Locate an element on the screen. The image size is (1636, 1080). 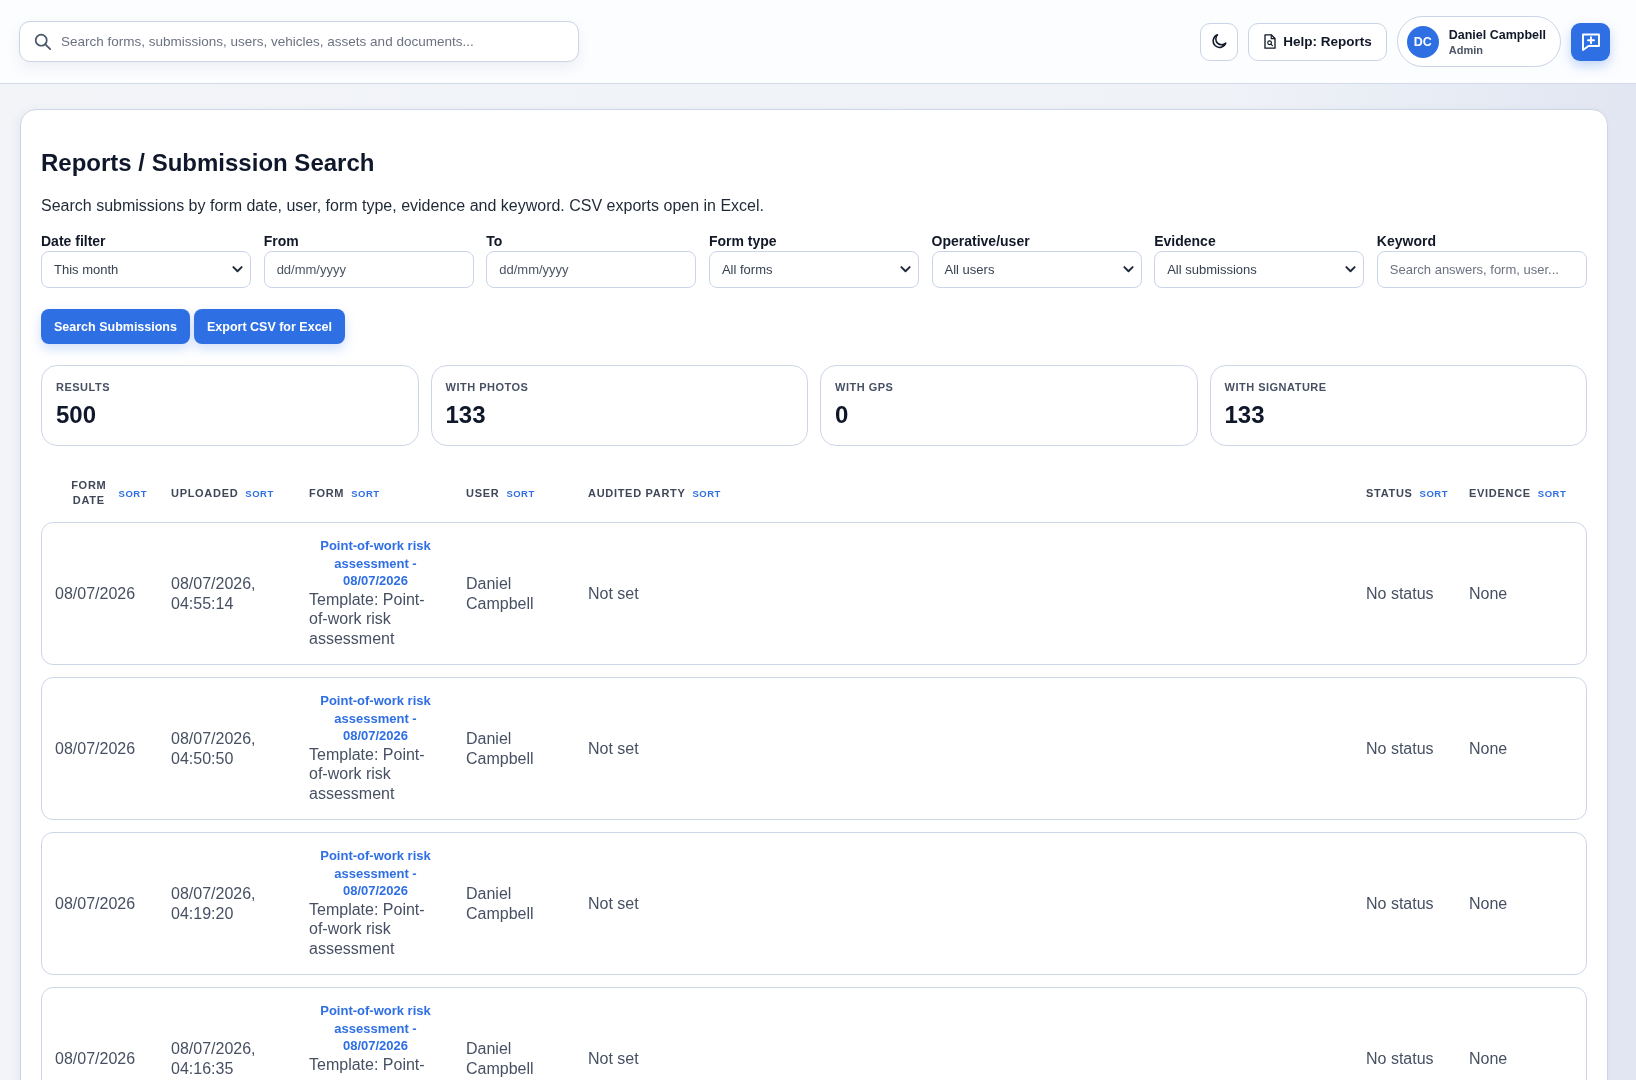
filter-label: Form type is located at coordinates (743, 241).